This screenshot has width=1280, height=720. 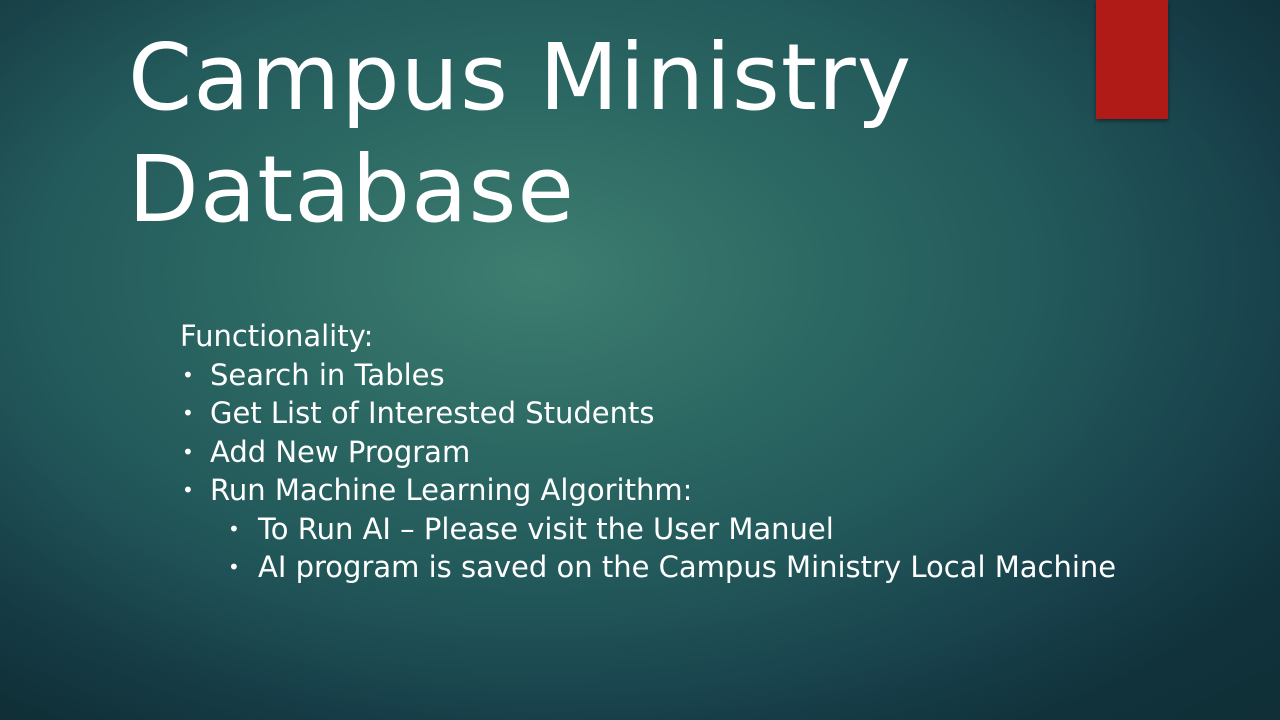 I want to click on sub-list-item-text: To Run AI – Please visit the User Manuel, so click(x=546, y=528).